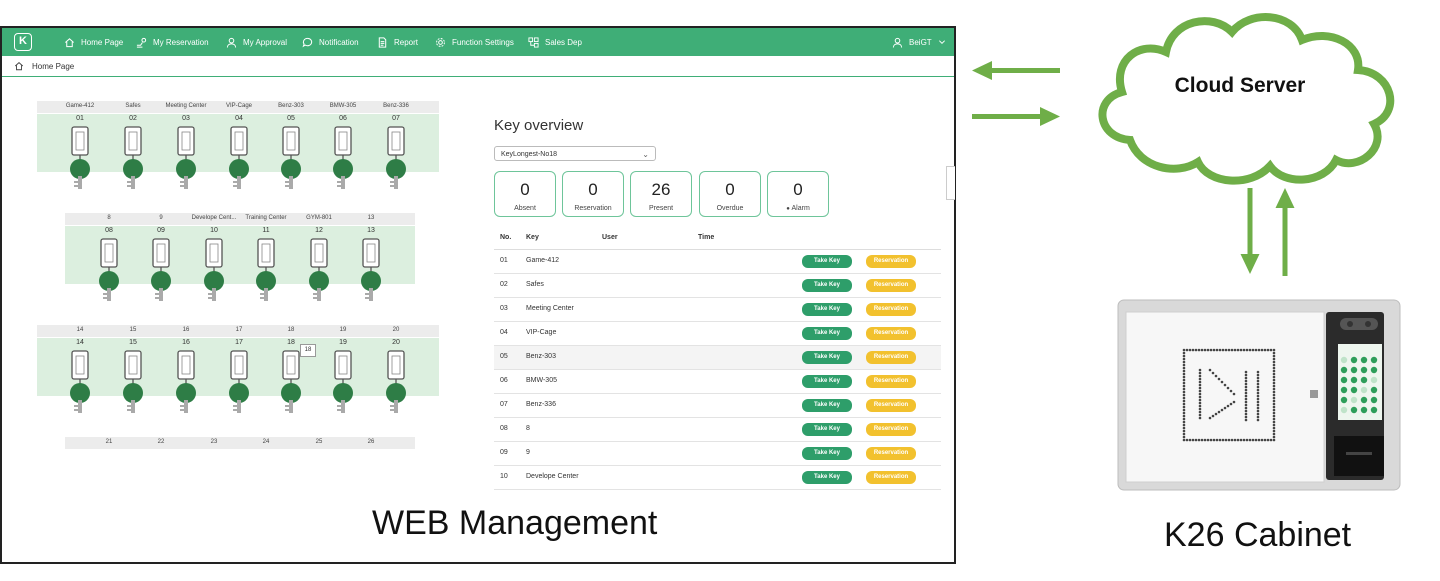  Describe the element at coordinates (1016, 93) in the screenshot. I see `web-cloud-arrows` at that location.